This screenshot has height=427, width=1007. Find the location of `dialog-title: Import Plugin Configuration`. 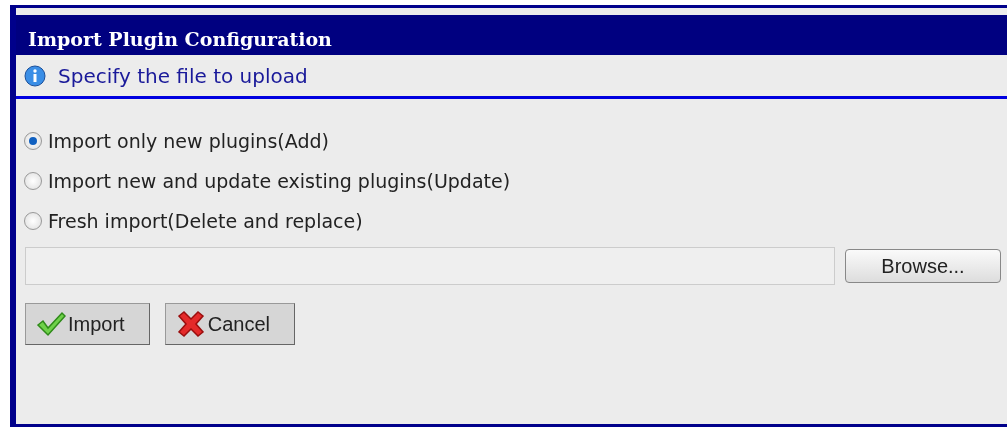

dialog-title: Import Plugin Configuration is located at coordinates (511, 35).